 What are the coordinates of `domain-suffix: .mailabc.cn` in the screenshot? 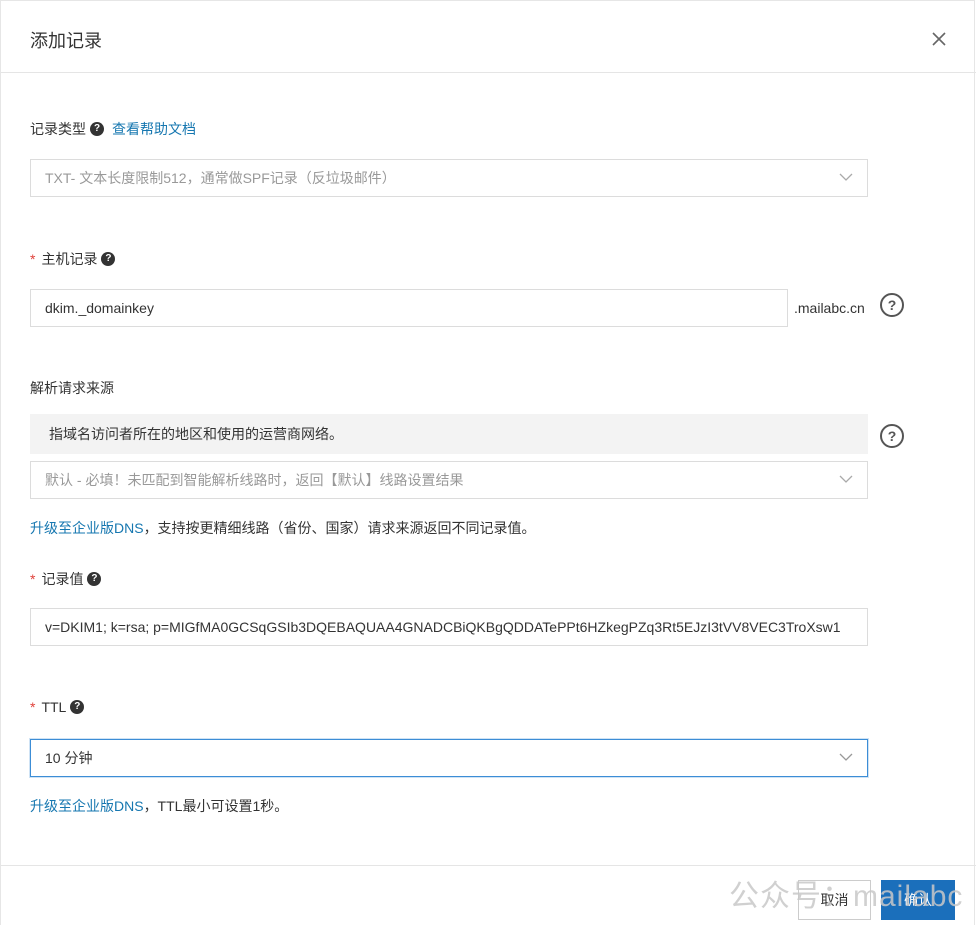 It's located at (829, 308).